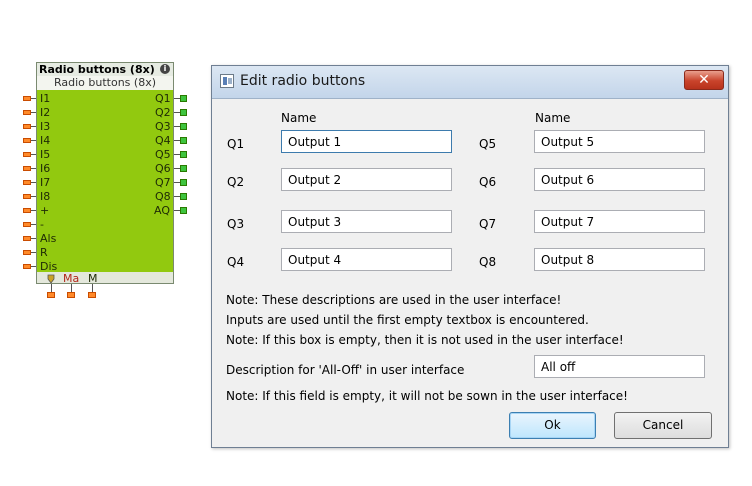 This screenshot has height=486, width=752. Describe the element at coordinates (619, 141) in the screenshot. I see `output-5-field` at that location.